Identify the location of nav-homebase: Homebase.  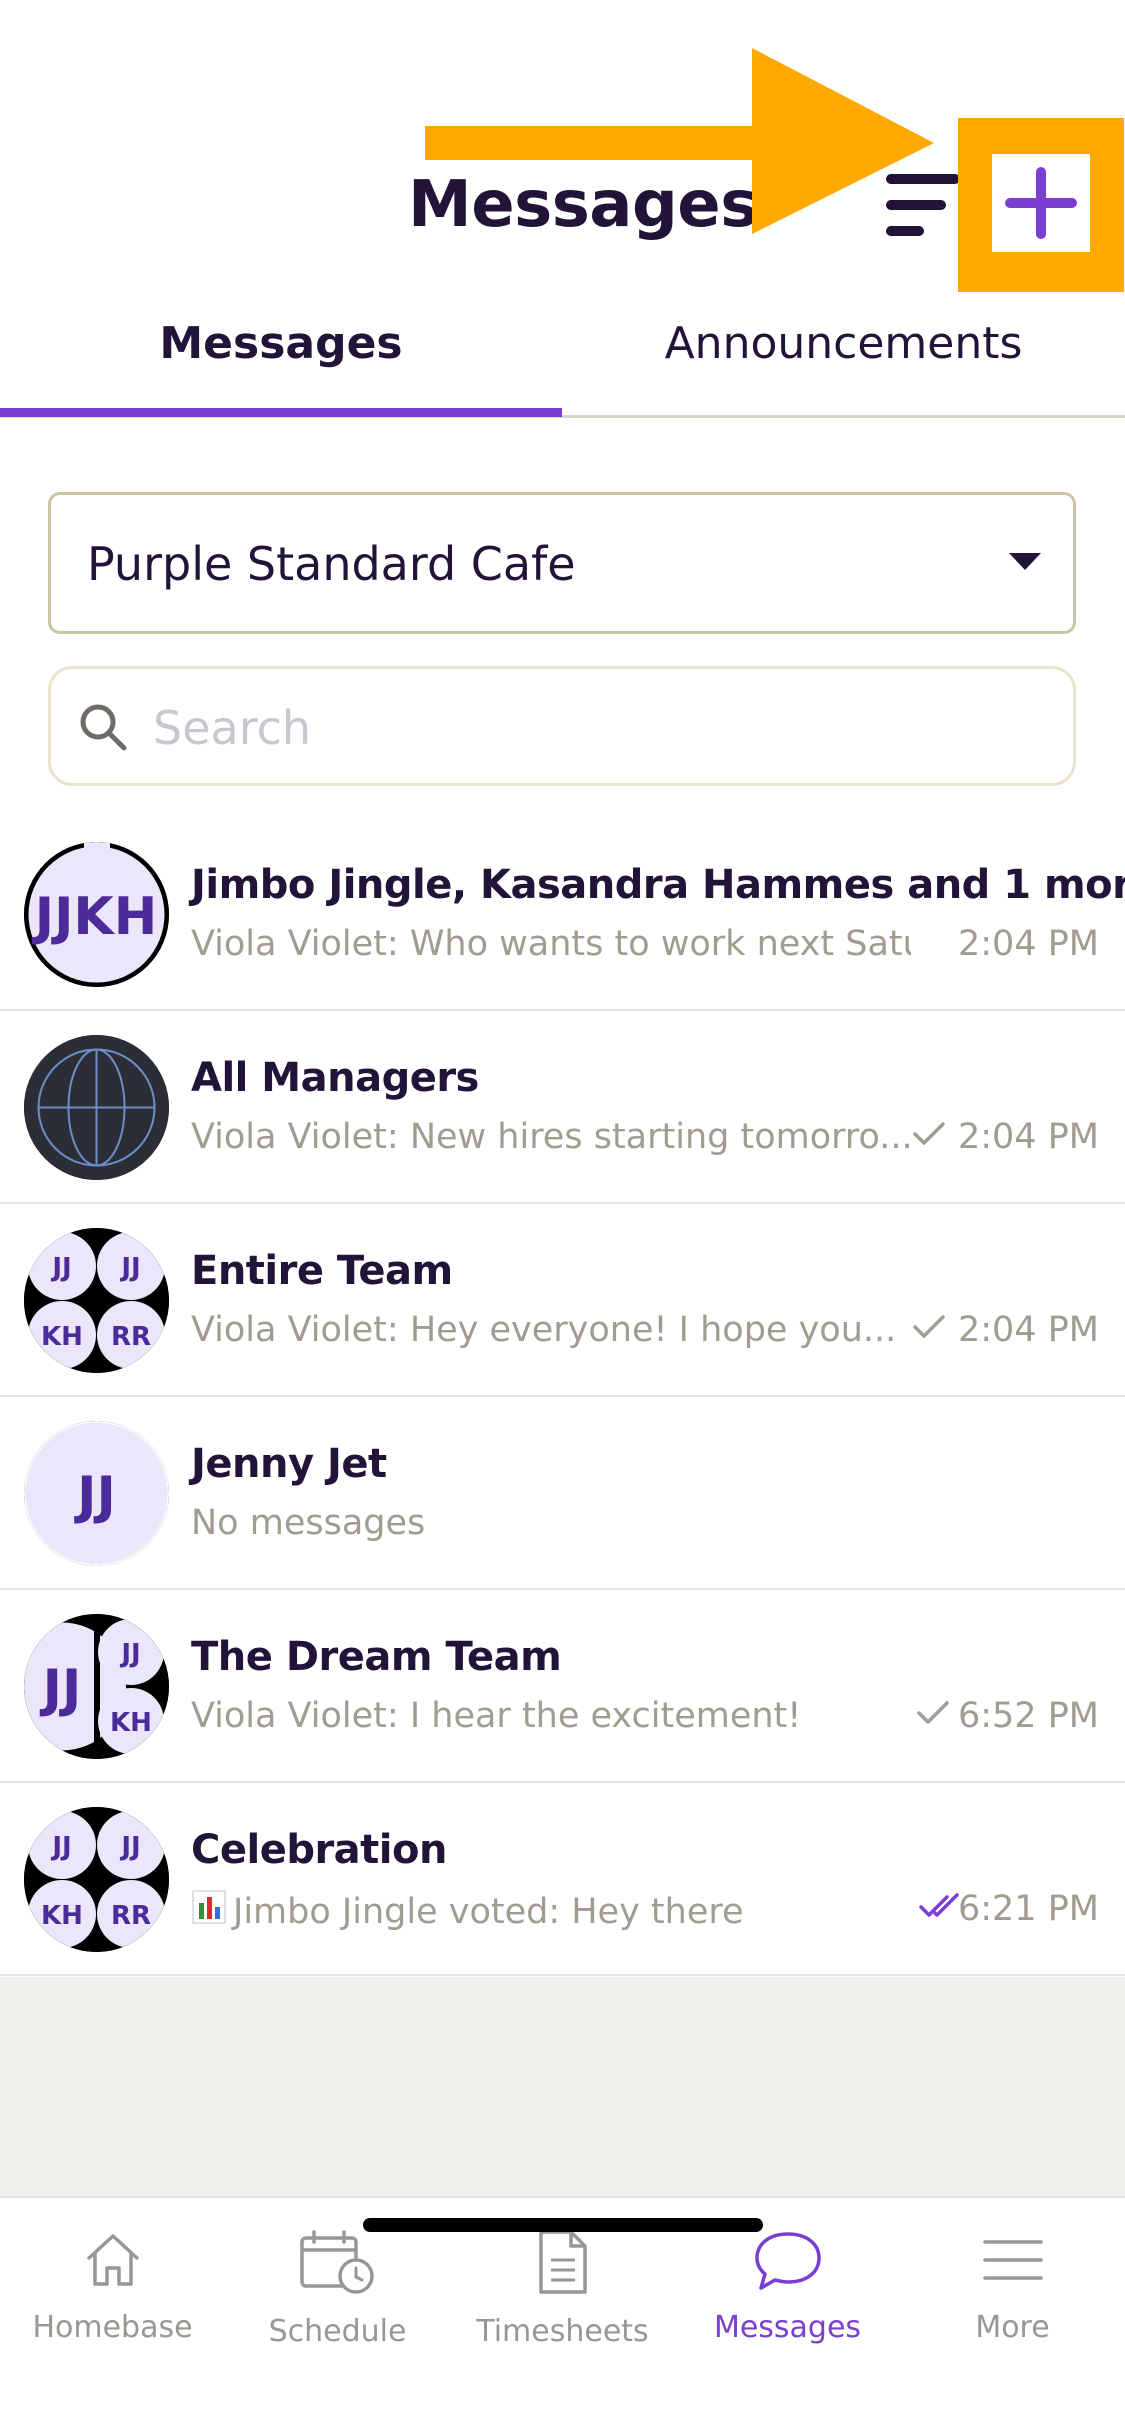
(112, 2298).